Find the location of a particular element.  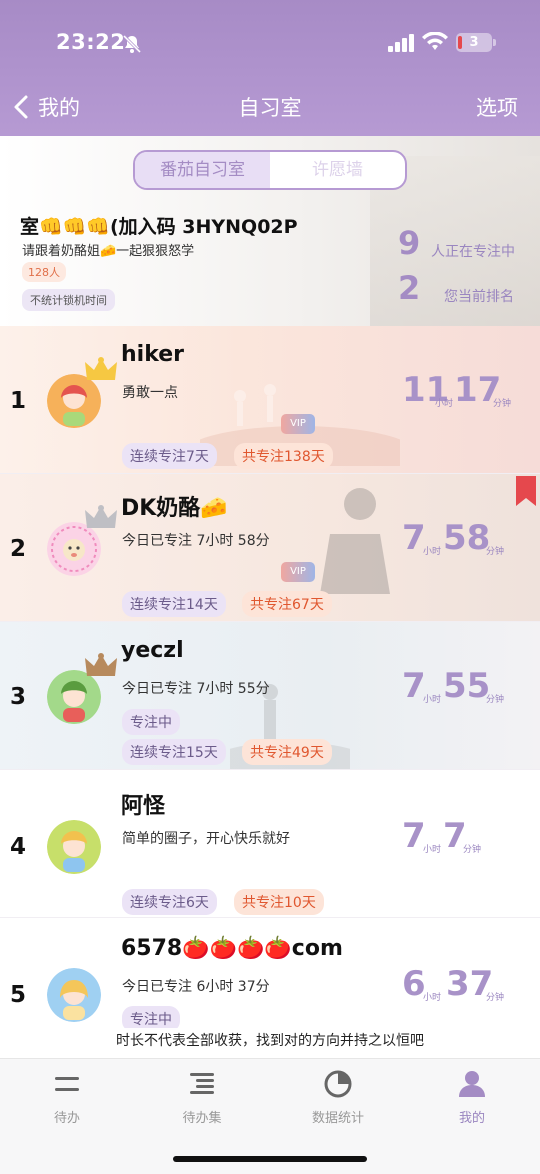

crown-bronze-icon is located at coordinates (101, 664).